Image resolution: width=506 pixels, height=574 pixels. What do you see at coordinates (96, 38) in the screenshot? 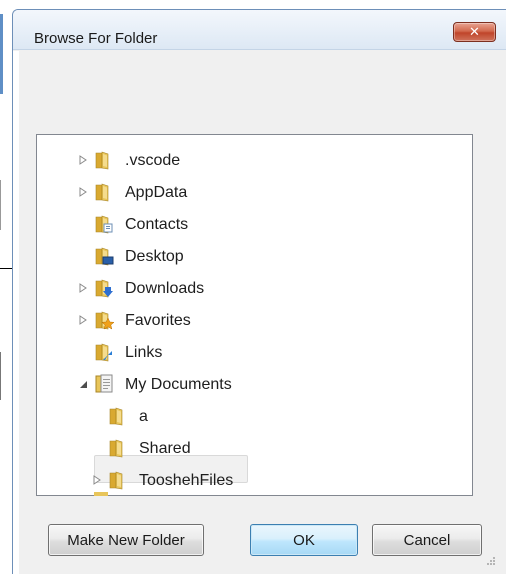
I see `dialog-title: Browse For Folder` at bounding box center [96, 38].